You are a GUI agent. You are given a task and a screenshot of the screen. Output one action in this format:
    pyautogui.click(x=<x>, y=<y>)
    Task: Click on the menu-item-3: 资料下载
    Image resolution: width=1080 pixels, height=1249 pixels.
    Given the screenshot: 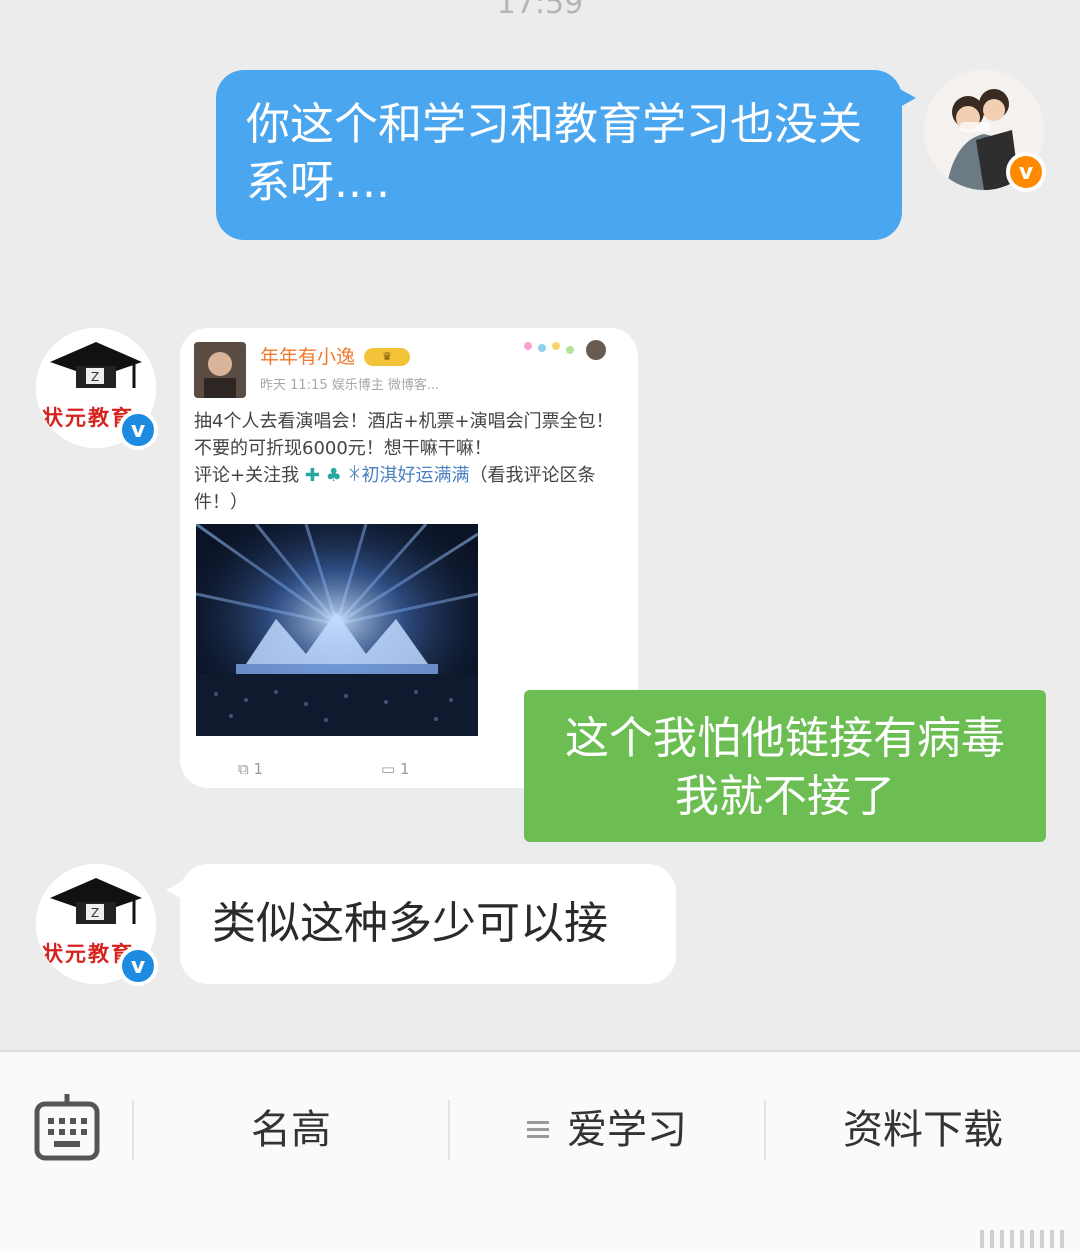 What is the action you would take?
    pyautogui.click(x=923, y=1130)
    